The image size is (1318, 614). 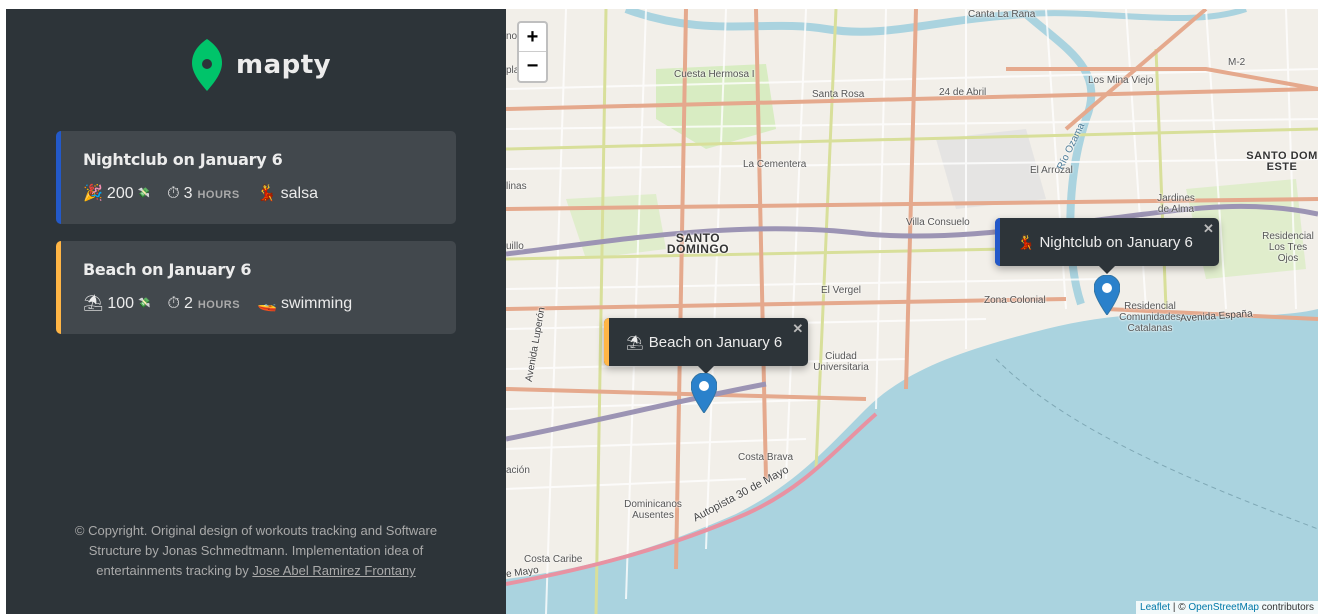 What do you see at coordinates (1107, 295) in the screenshot?
I see `map-marker-nightclub-icon` at bounding box center [1107, 295].